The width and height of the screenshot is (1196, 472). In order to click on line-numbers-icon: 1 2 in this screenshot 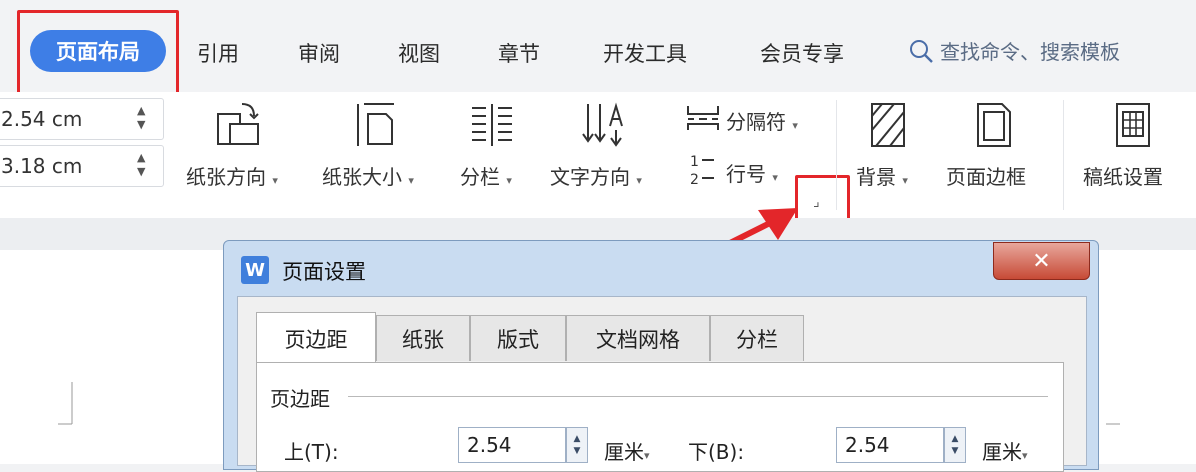, I will do `click(702, 170)`.